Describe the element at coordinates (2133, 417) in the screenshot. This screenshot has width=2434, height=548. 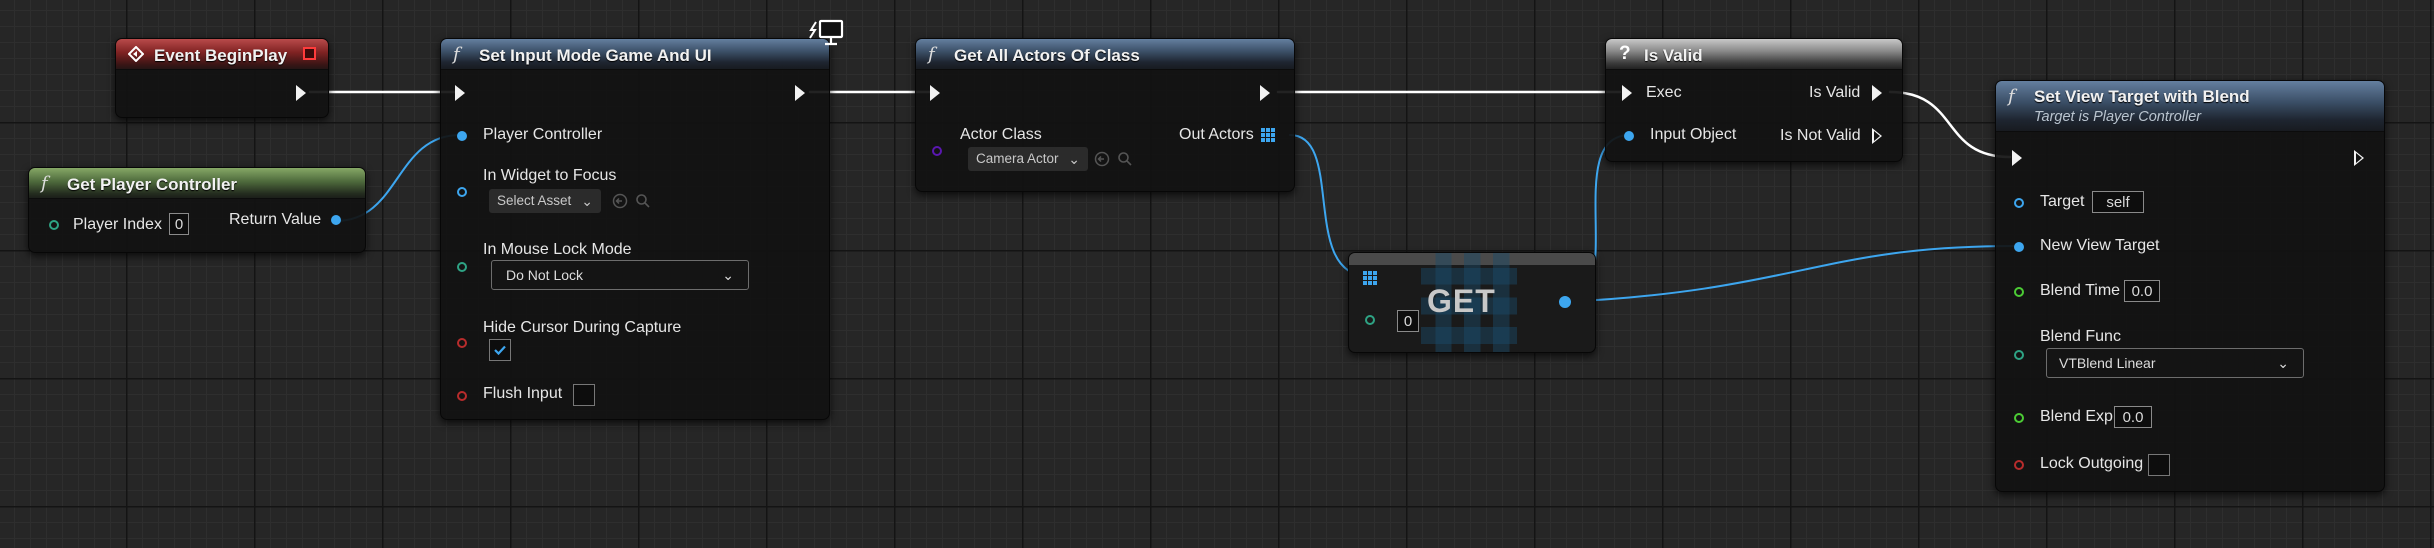
I see `blend-exp-input: 0.0` at that location.